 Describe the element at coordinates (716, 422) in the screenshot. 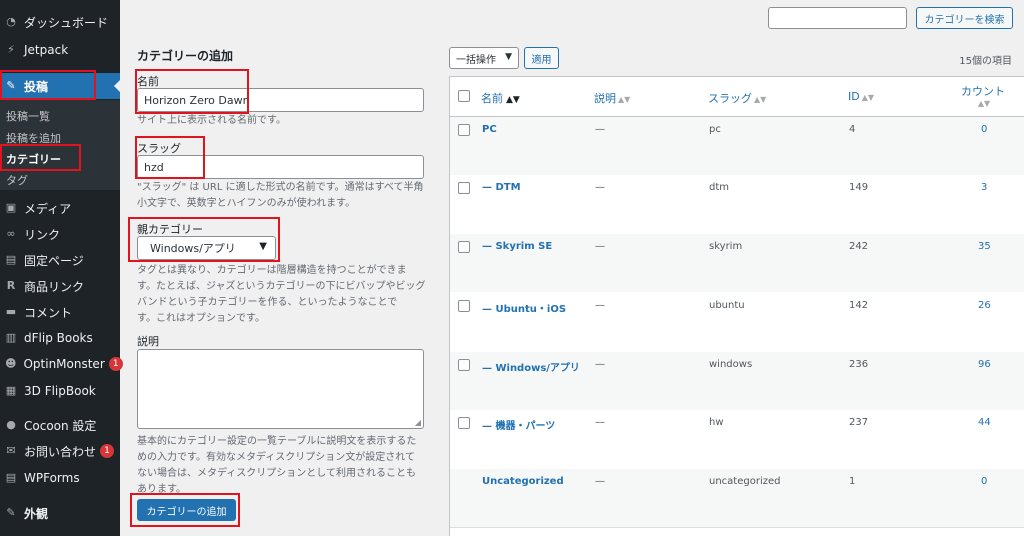

I see `category-slug: hw` at that location.